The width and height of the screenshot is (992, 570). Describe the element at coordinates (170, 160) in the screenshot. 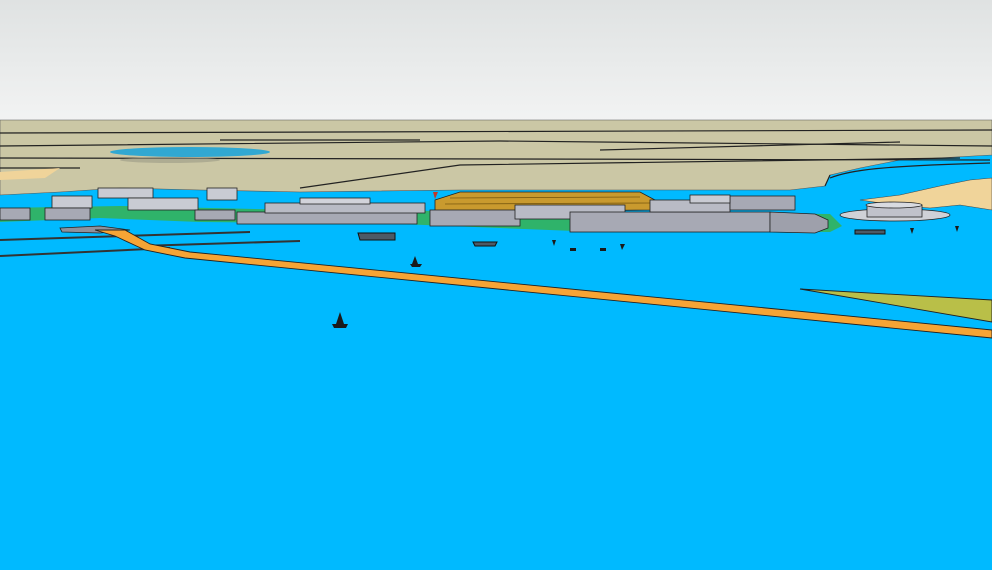

I see `pond-shadow` at that location.